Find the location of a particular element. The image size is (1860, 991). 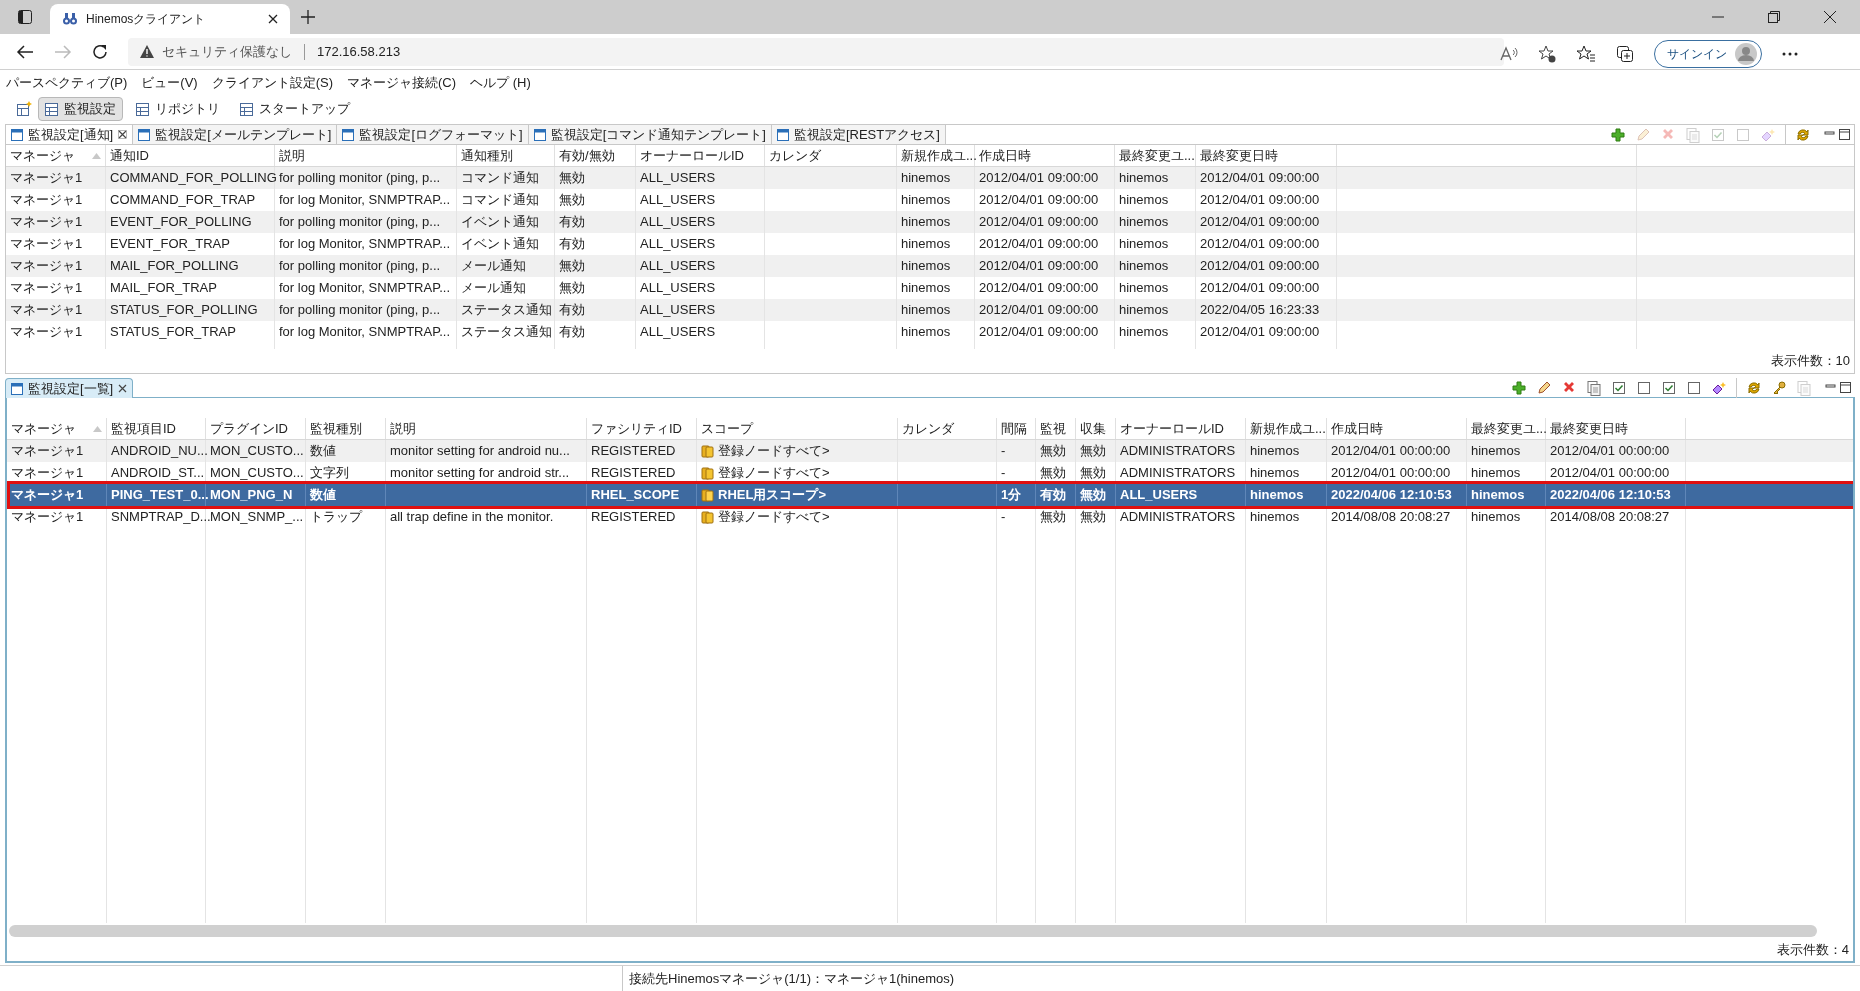

table-cell-text: 2022/04/06 12:10:53 is located at coordinates (1391, 495).